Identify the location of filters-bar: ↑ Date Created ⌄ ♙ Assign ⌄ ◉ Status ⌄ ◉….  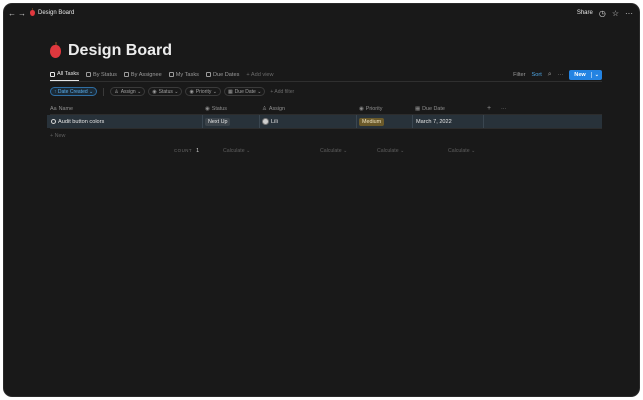
(172, 91).